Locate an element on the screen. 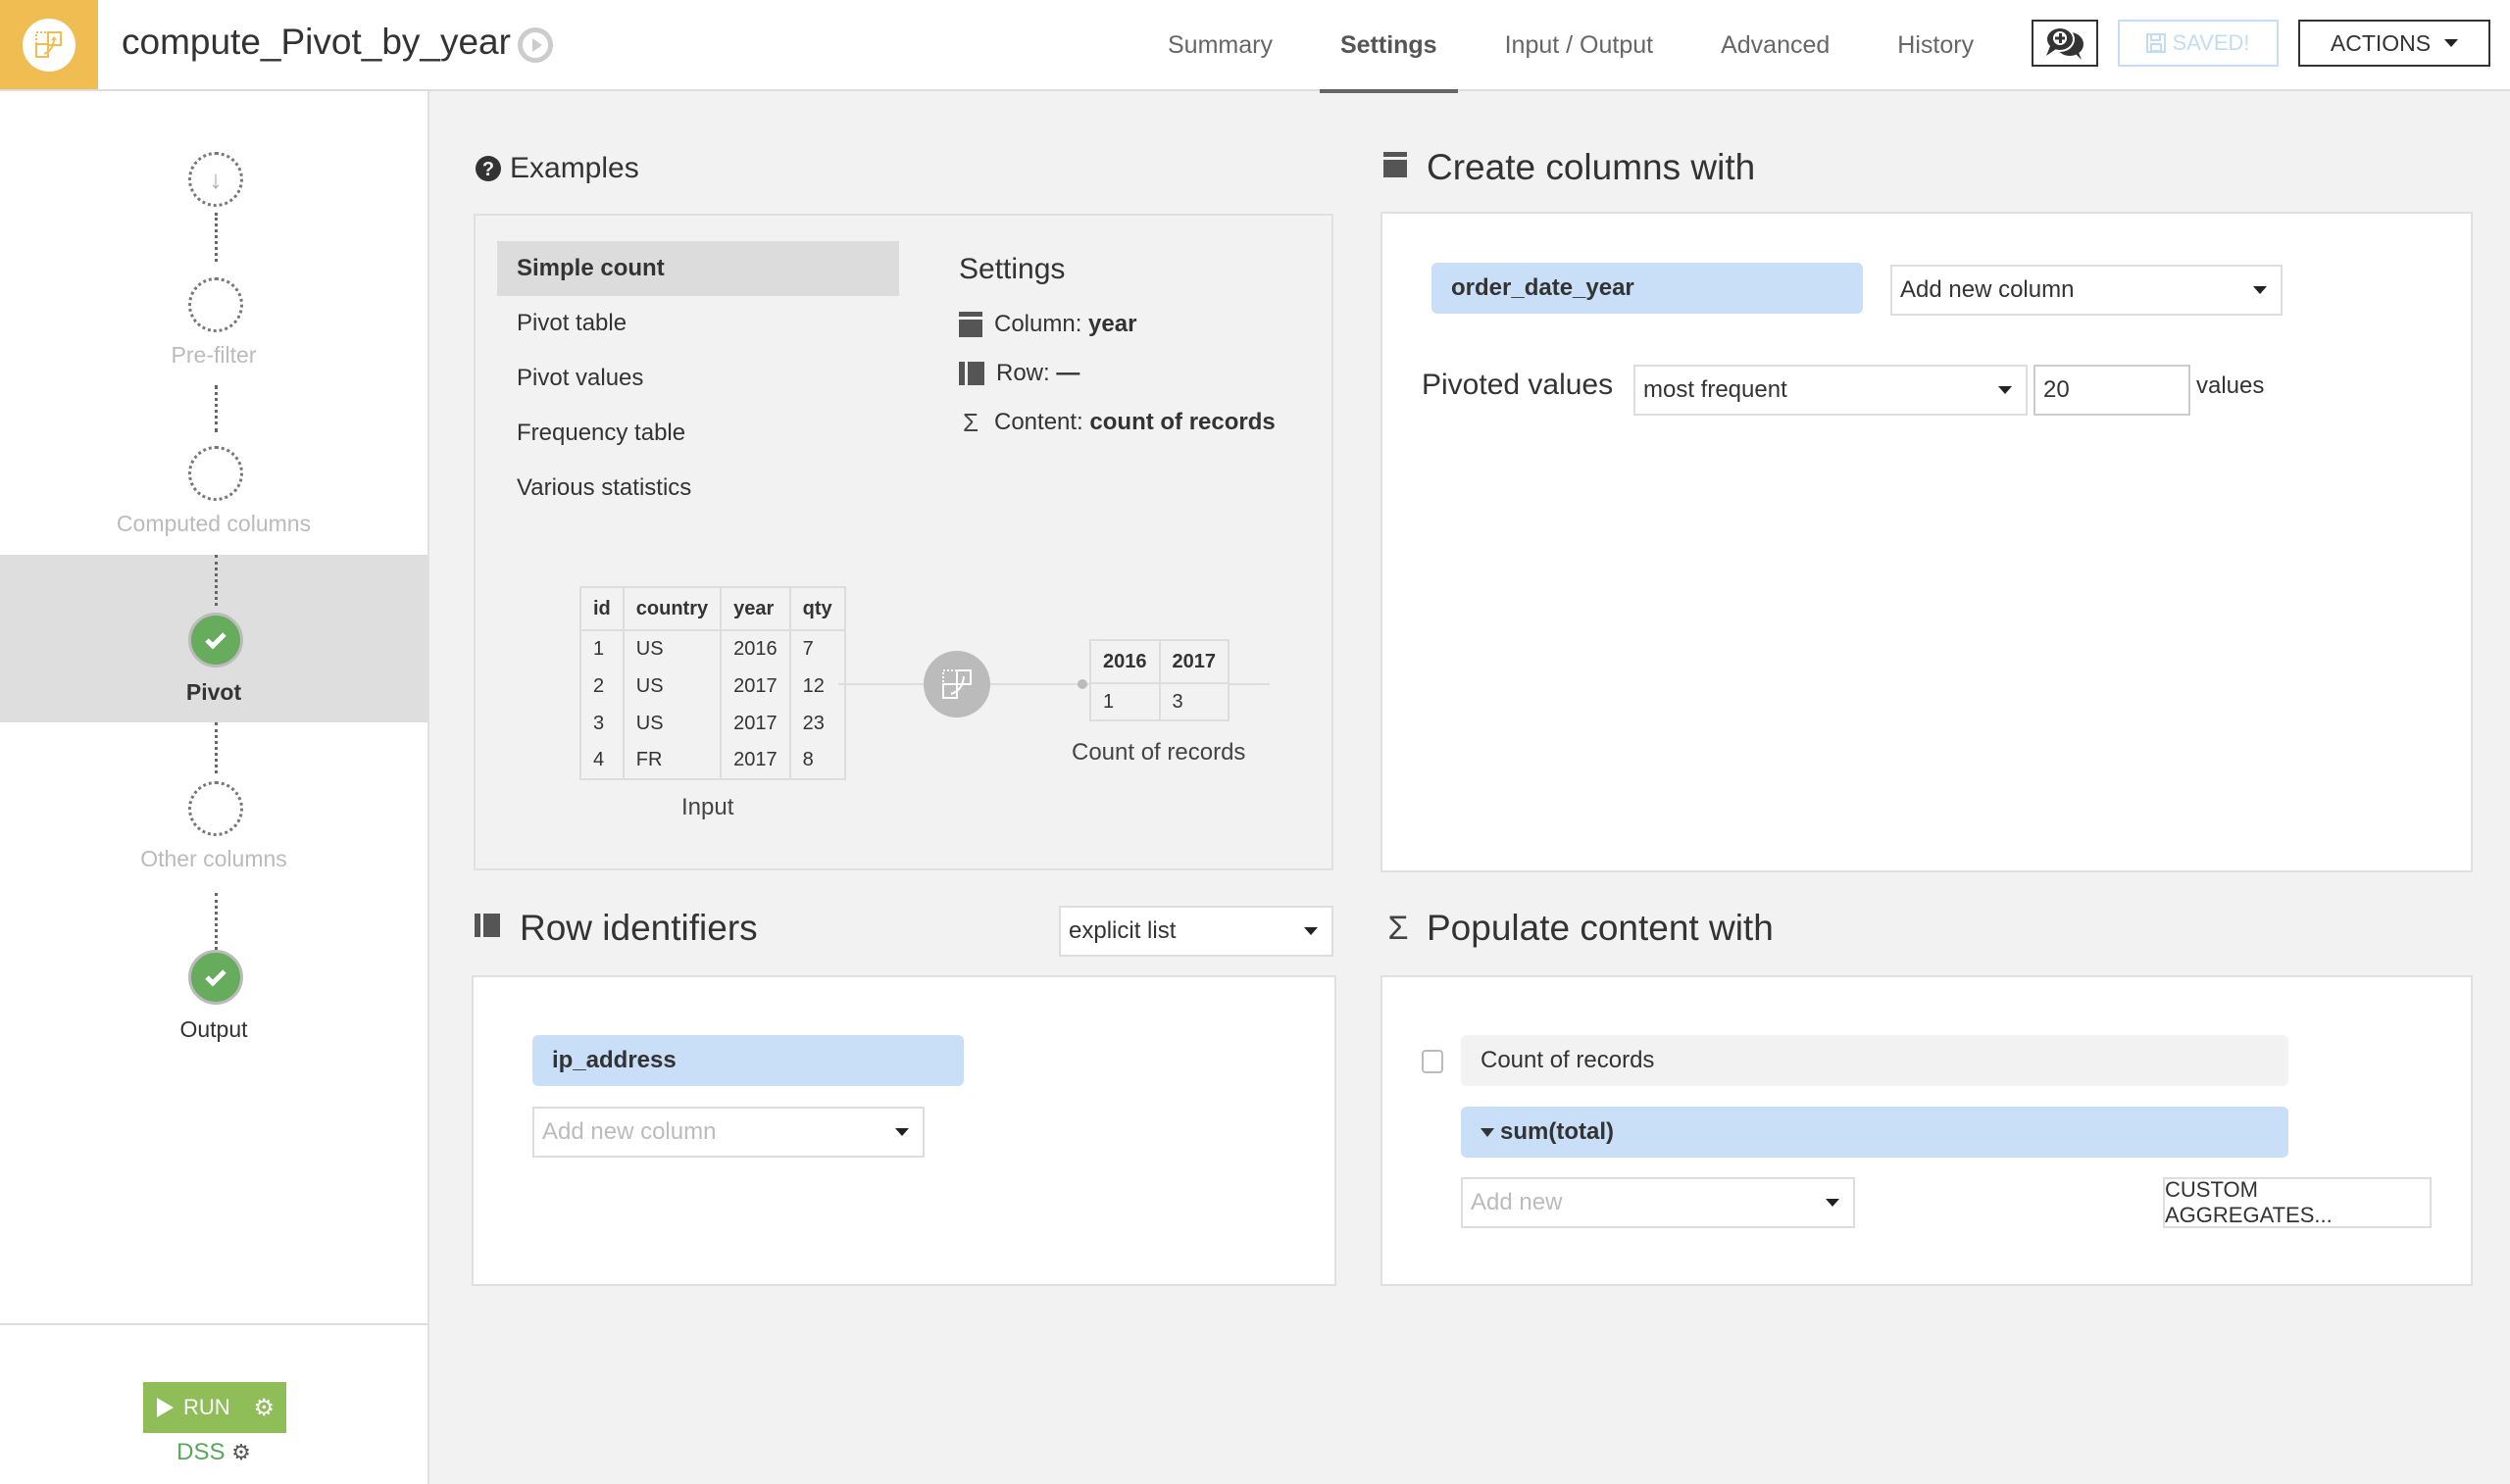  column-header: year is located at coordinates (755, 608).